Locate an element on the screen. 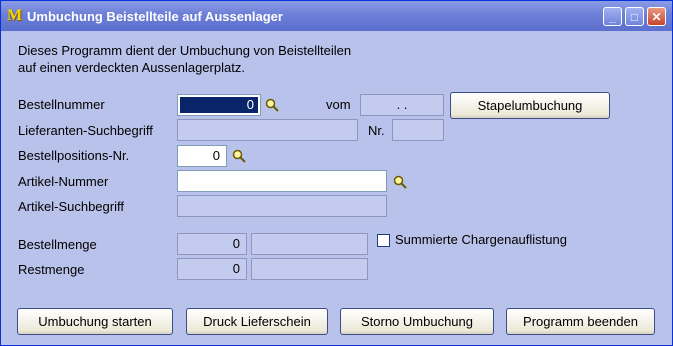  storno-umbuchung-button: Storno Umbuchung is located at coordinates (417, 321).